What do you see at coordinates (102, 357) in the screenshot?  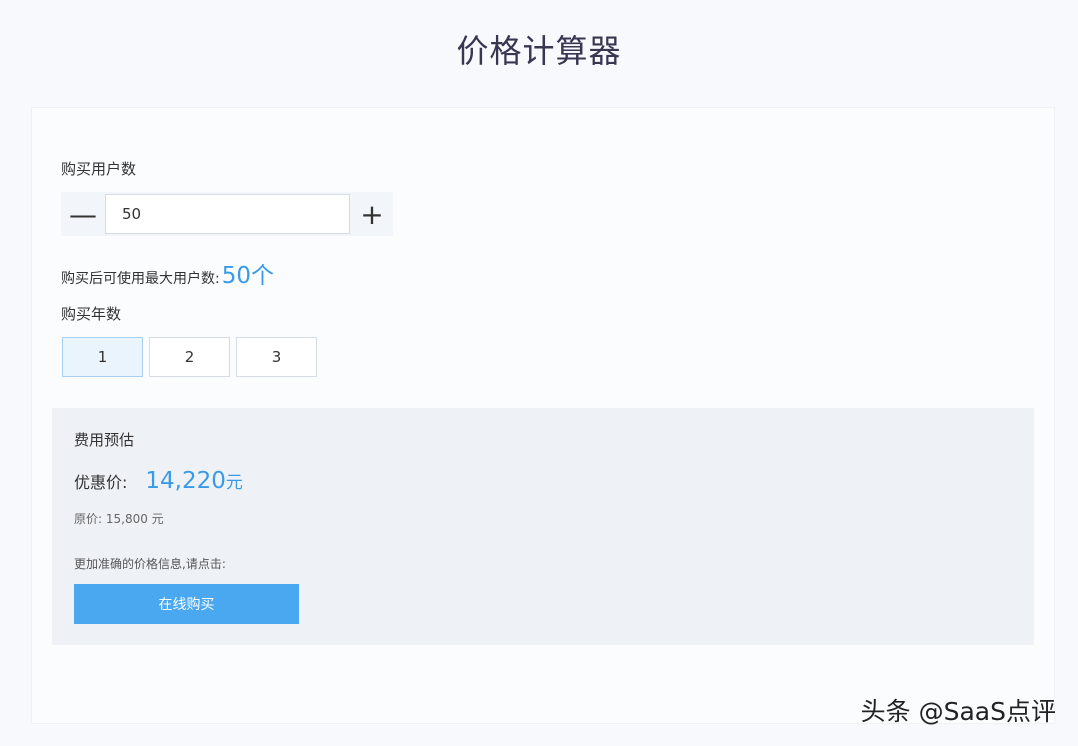 I see `year-option-1: 1` at bounding box center [102, 357].